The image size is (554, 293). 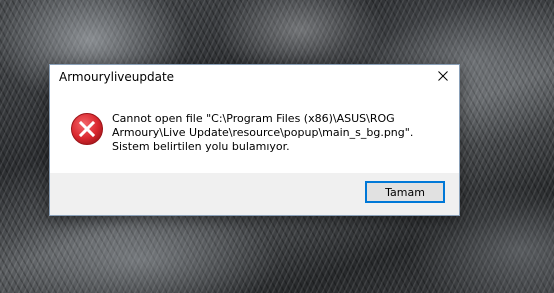 I want to click on dialog-titlebar: Armouryliveupdate, so click(x=254, y=76).